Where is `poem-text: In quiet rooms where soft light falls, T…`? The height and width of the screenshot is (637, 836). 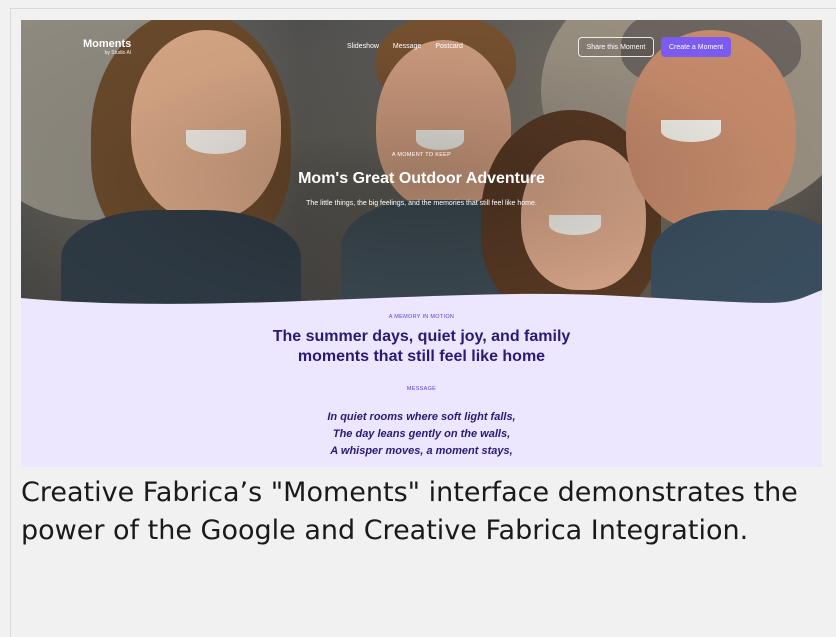 poem-text: In quiet rooms where soft light falls, T… is located at coordinates (421, 434).